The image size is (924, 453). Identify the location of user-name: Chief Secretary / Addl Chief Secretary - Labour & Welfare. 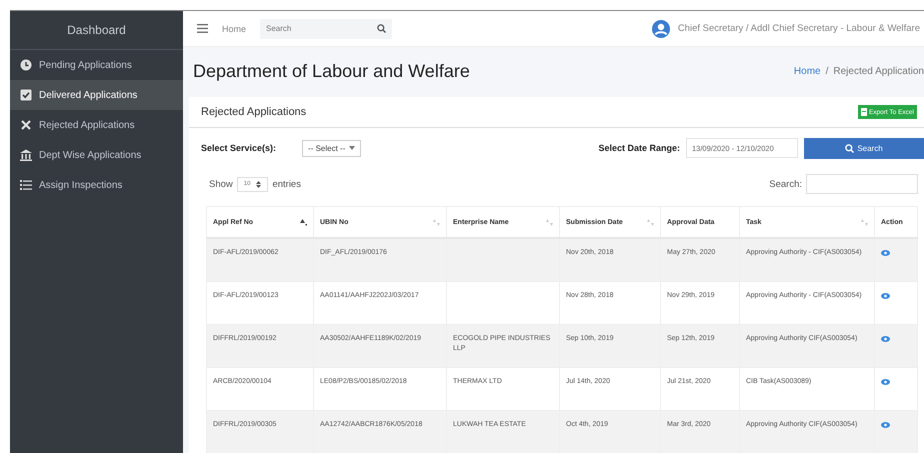
(799, 28).